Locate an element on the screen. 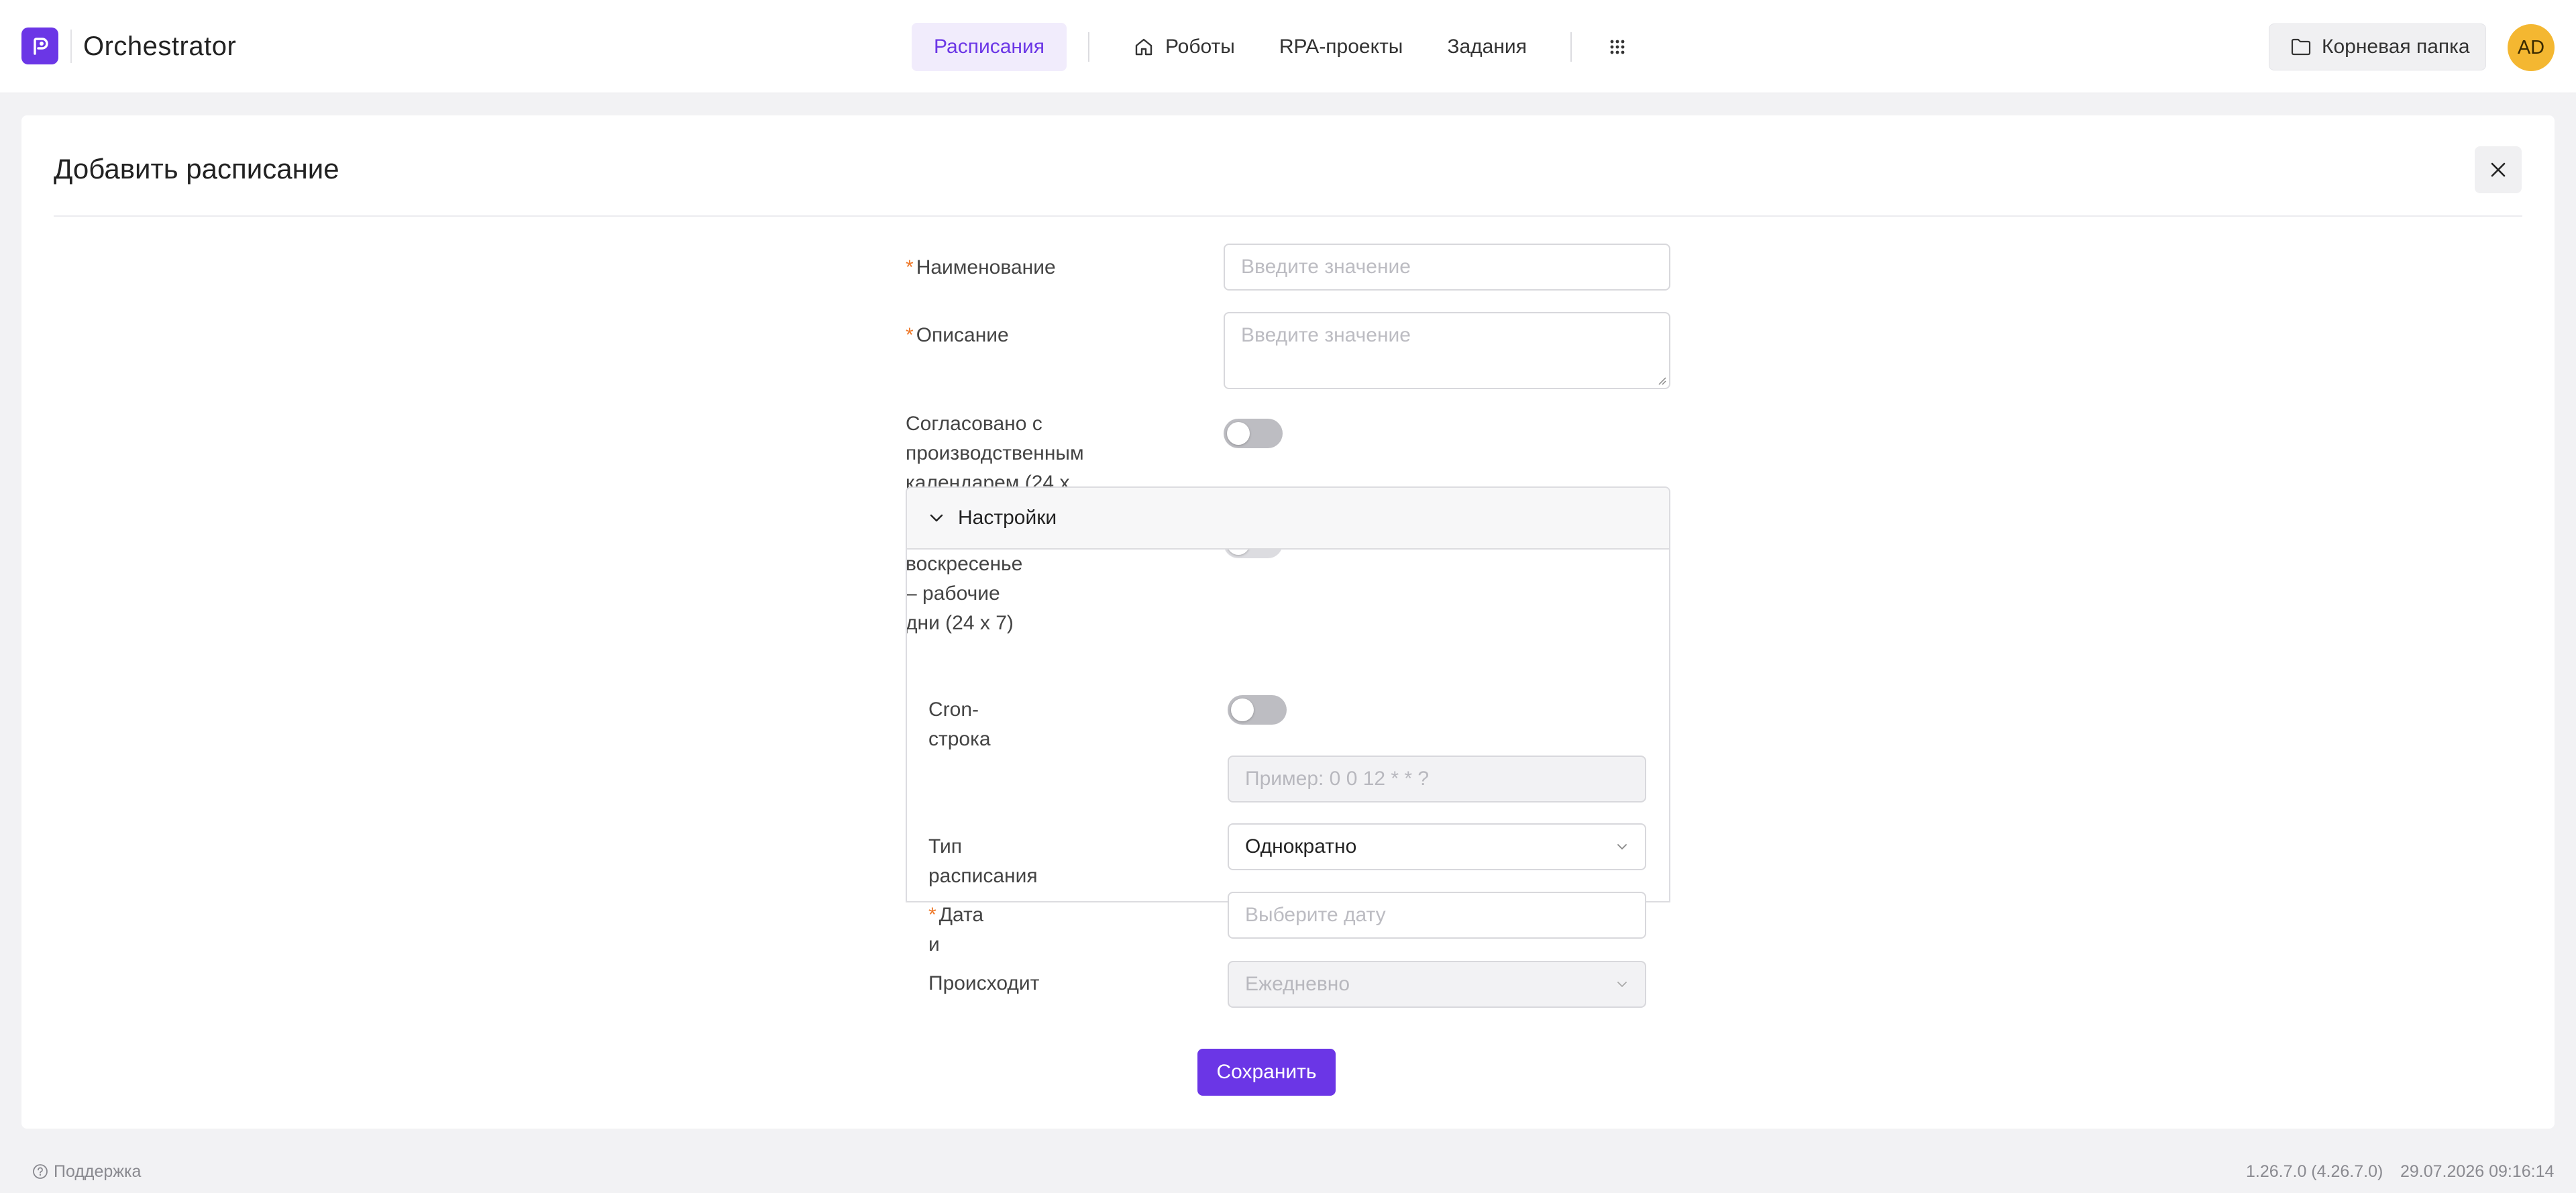 The height and width of the screenshot is (1193, 2576). nav-robots-label: Роботы is located at coordinates (1200, 47).